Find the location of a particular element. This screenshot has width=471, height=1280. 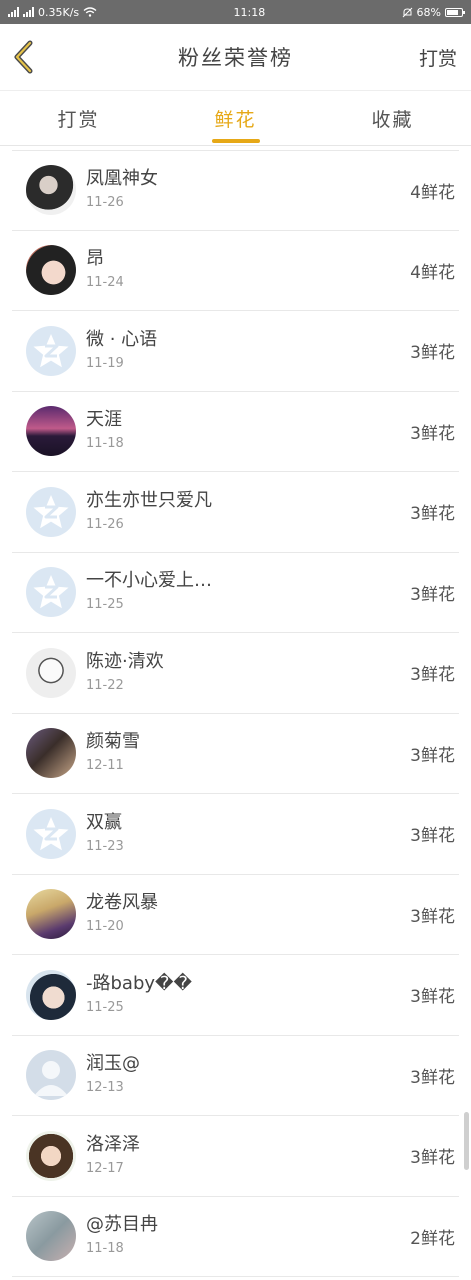

reward-button: 打赏 is located at coordinates (438, 57).